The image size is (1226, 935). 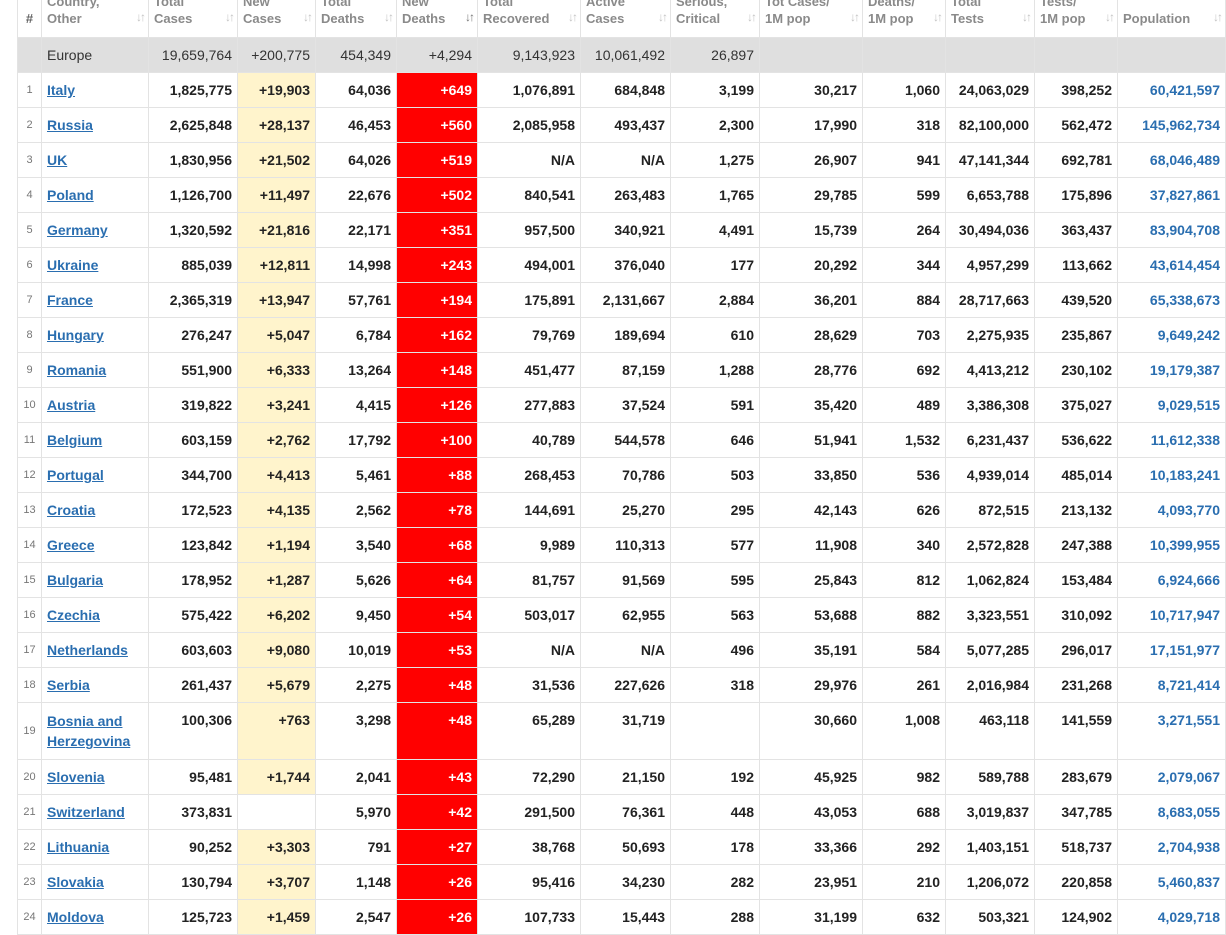 What do you see at coordinates (715, 19) in the screenshot?
I see `col-header-serious-critical: Serious, Critical ↓↑` at bounding box center [715, 19].